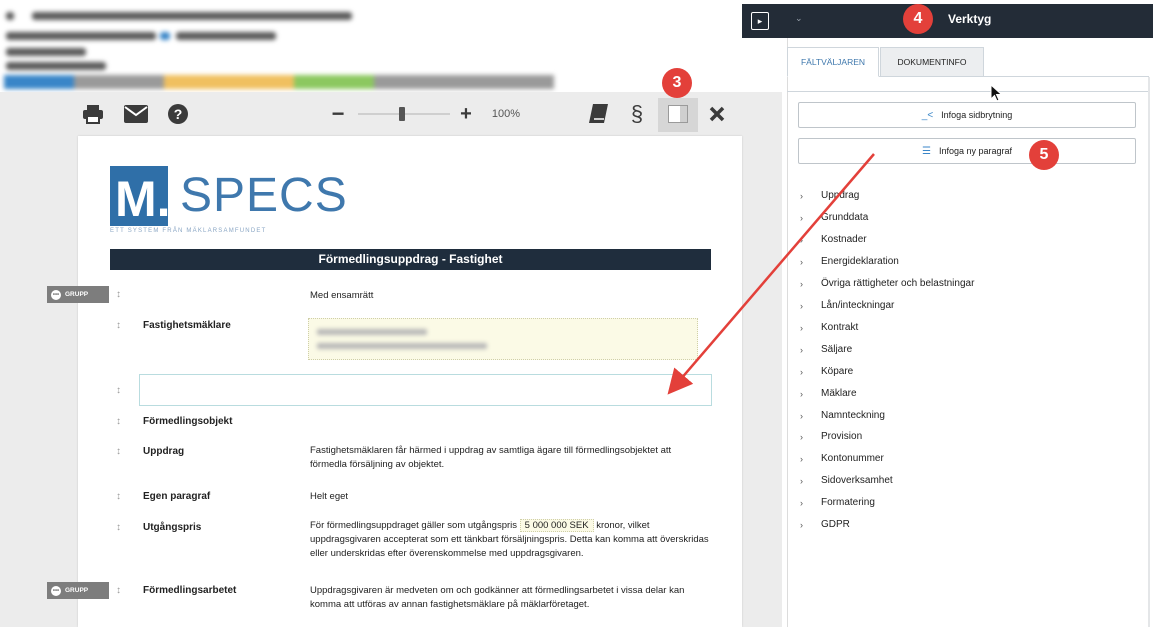 This screenshot has height=627, width=1153. What do you see at coordinates (598, 114) in the screenshot?
I see `book-icon` at bounding box center [598, 114].